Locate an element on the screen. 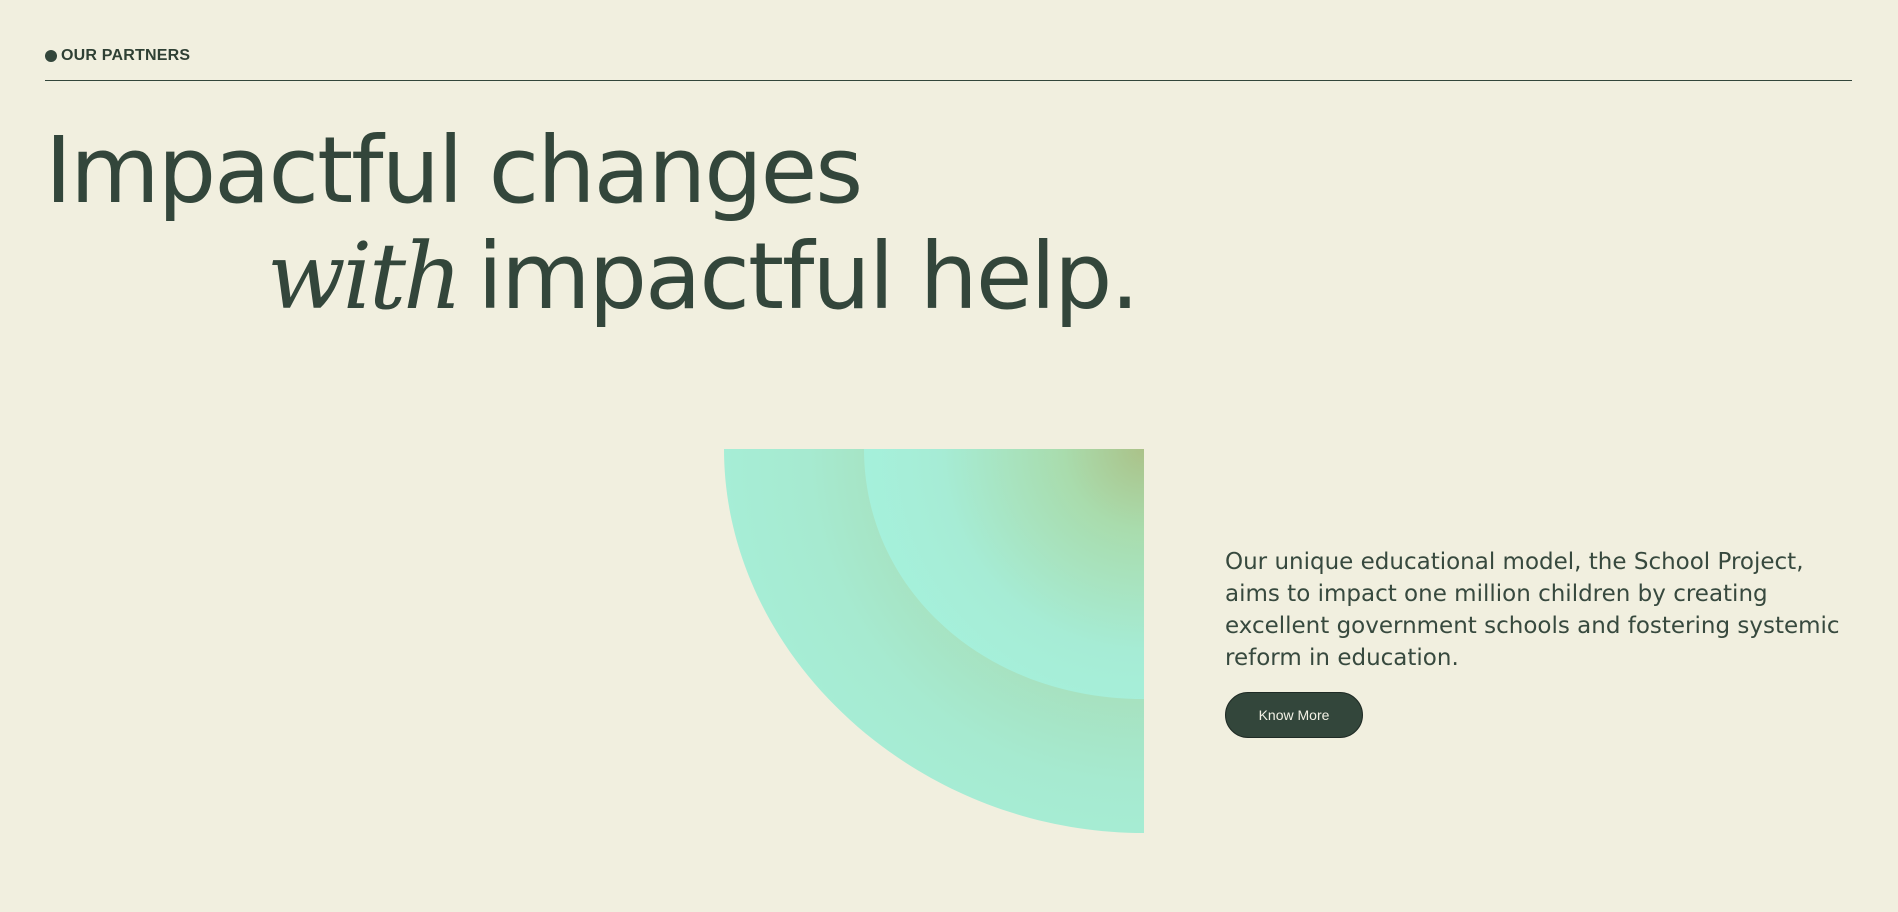  headline-italic-word: with is located at coordinates (364, 276).